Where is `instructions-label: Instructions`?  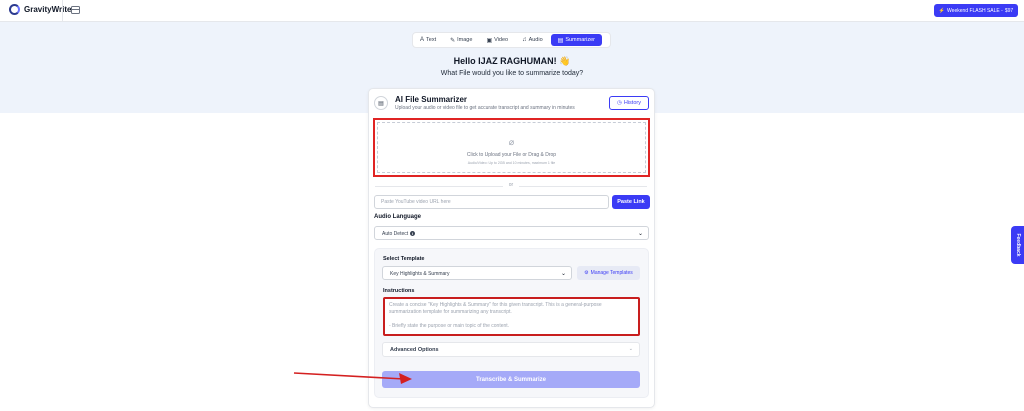
instructions-label: Instructions is located at coordinates (399, 291).